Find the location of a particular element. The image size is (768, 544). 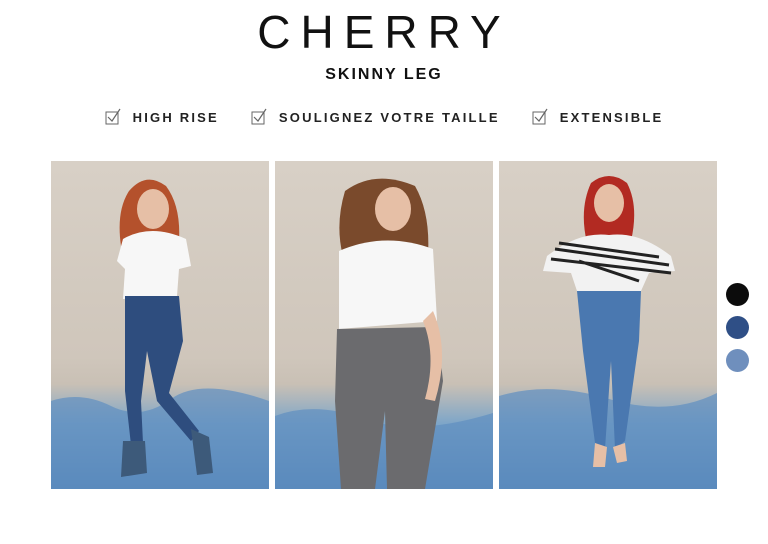

feature-label: EXTENSIBLE is located at coordinates (611, 117).